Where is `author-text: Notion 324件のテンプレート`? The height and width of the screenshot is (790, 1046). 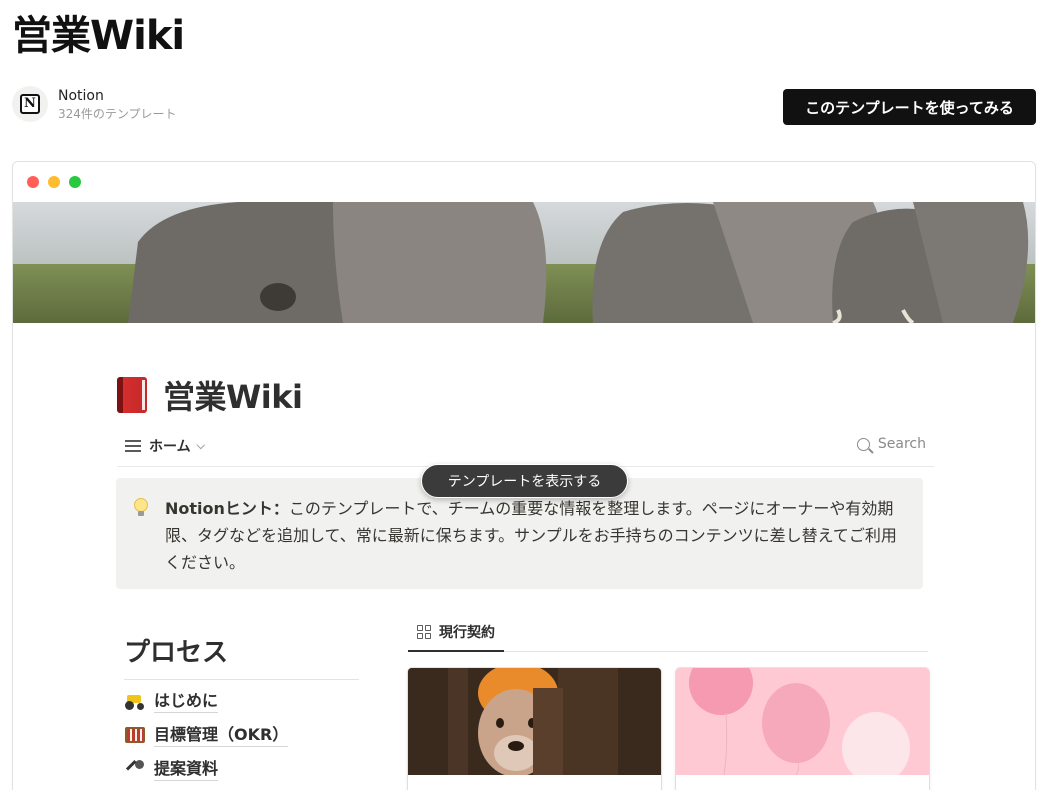 author-text: Notion 324件のテンプレート is located at coordinates (117, 104).